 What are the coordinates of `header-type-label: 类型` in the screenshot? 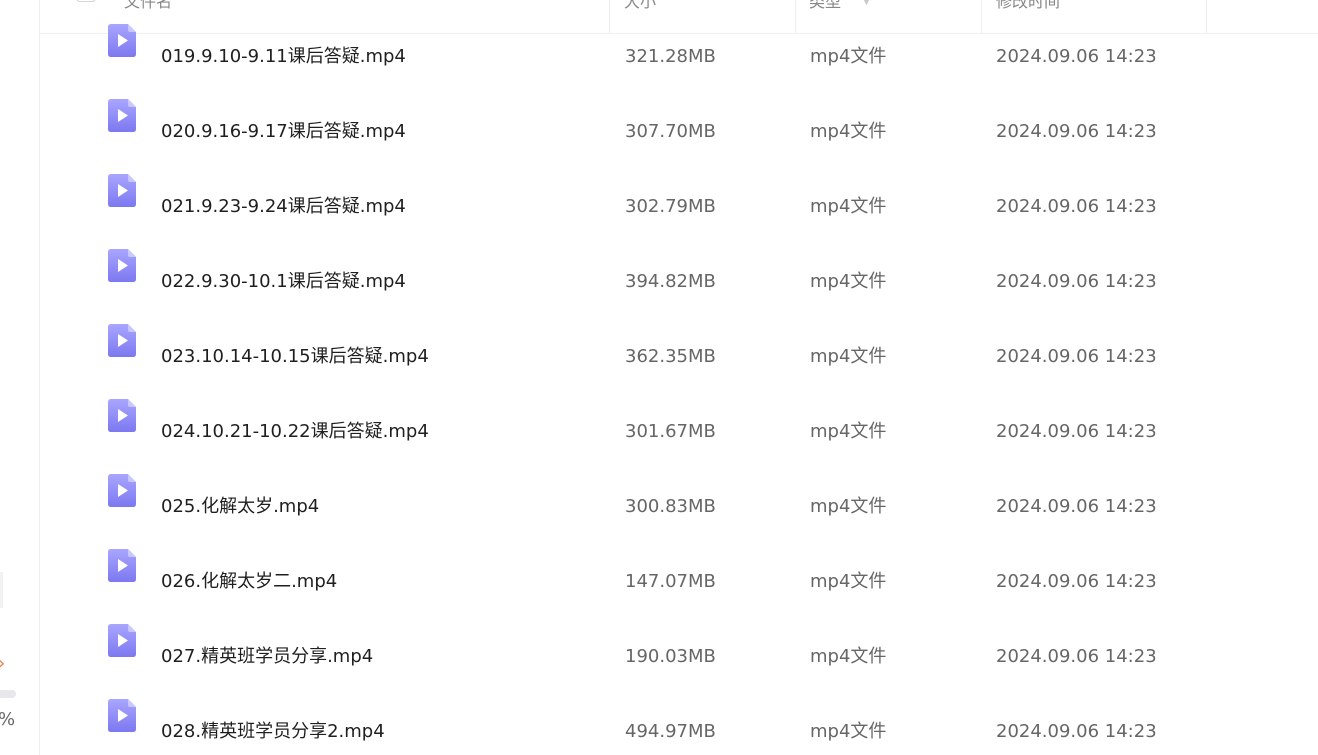 It's located at (825, 5).